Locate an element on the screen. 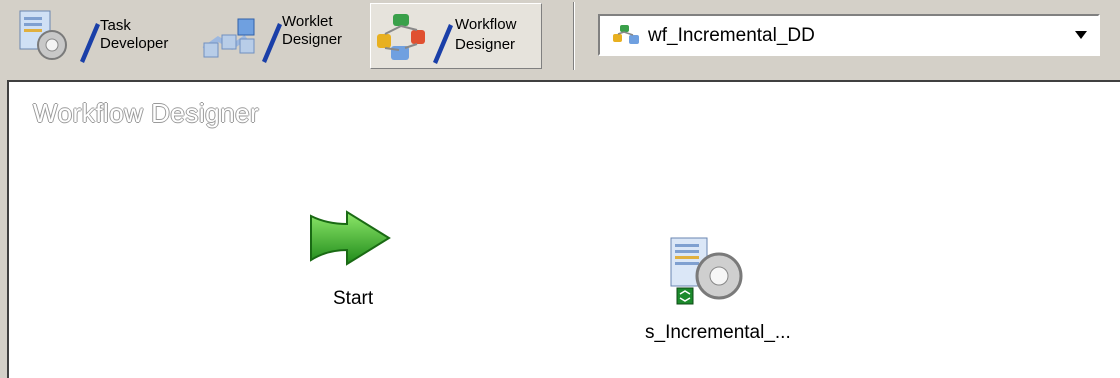  worklet-designer-button: Worklet Designer is located at coordinates (281, 36).